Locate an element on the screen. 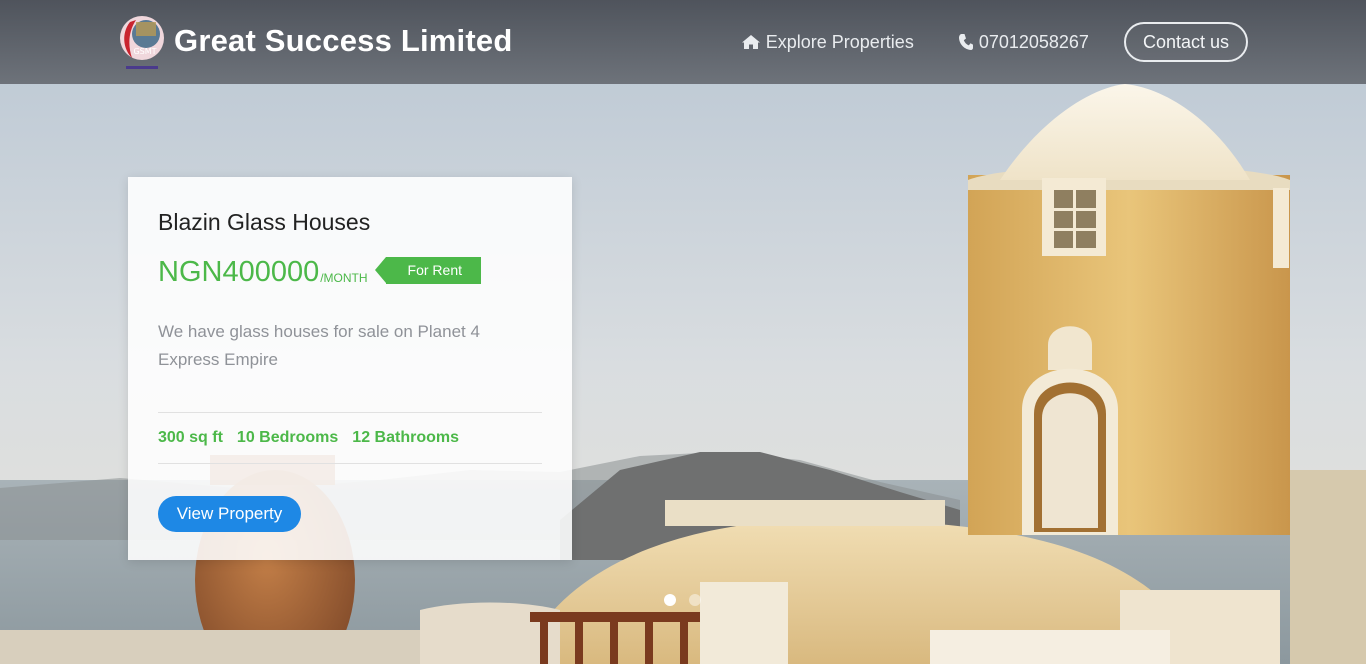 Image resolution: width=1366 pixels, height=664 pixels. property-price: NGN400000 is located at coordinates (239, 272).